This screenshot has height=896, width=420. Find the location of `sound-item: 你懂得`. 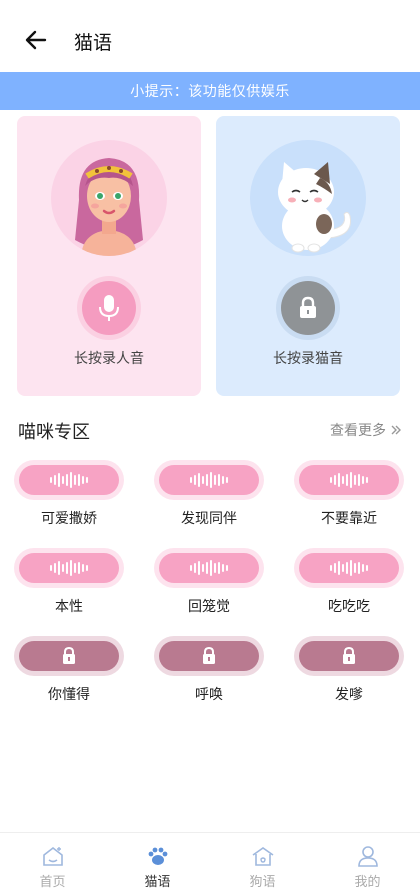

sound-item: 你懂得 is located at coordinates (69, 671).